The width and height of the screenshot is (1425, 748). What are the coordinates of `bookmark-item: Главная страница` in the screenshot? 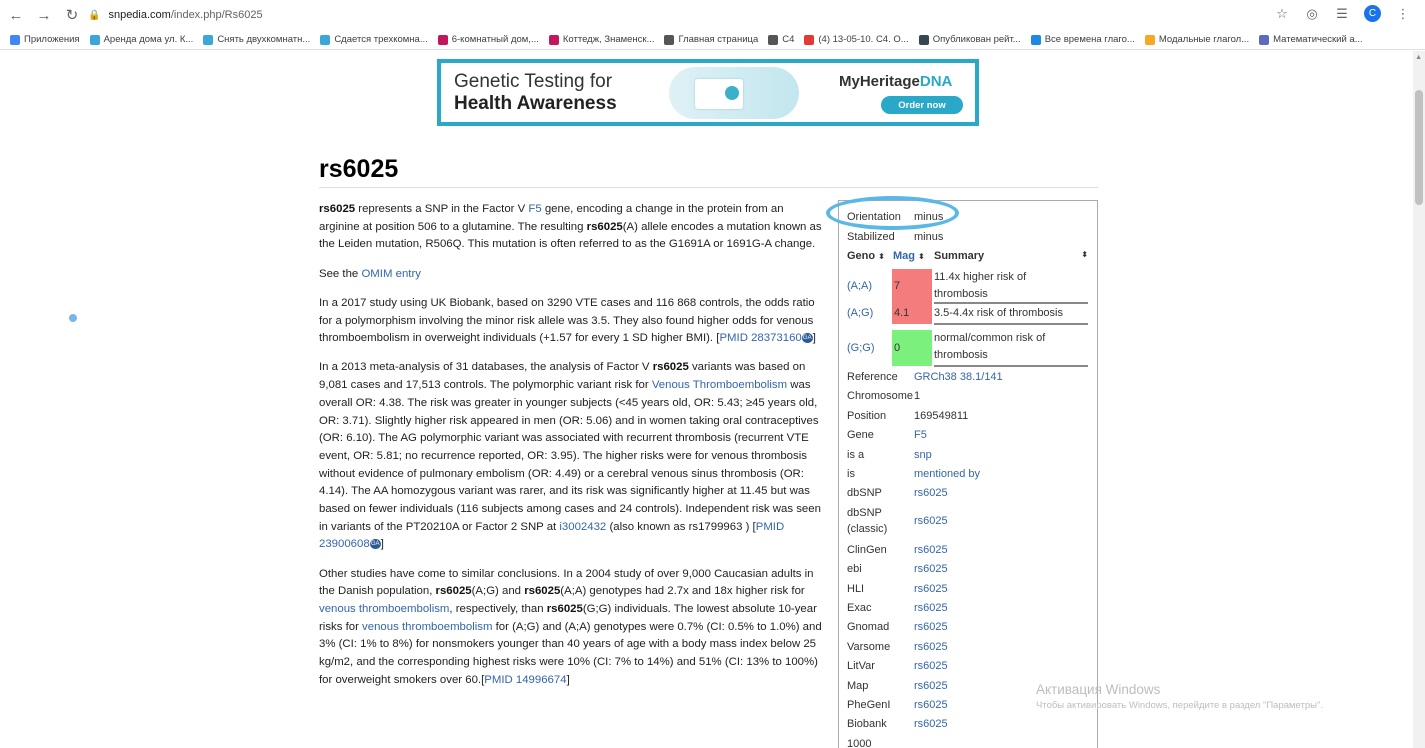 It's located at (711, 39).